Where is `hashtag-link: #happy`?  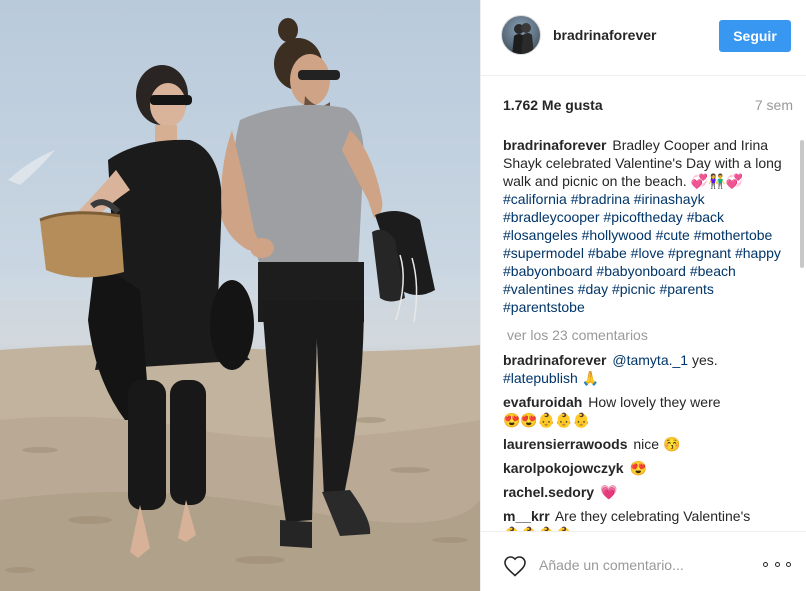
hashtag-link: #happy is located at coordinates (758, 253).